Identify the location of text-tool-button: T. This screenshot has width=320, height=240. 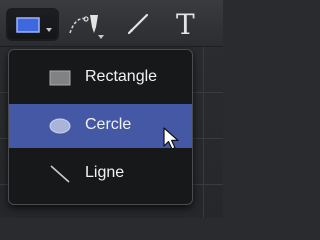
(189, 24).